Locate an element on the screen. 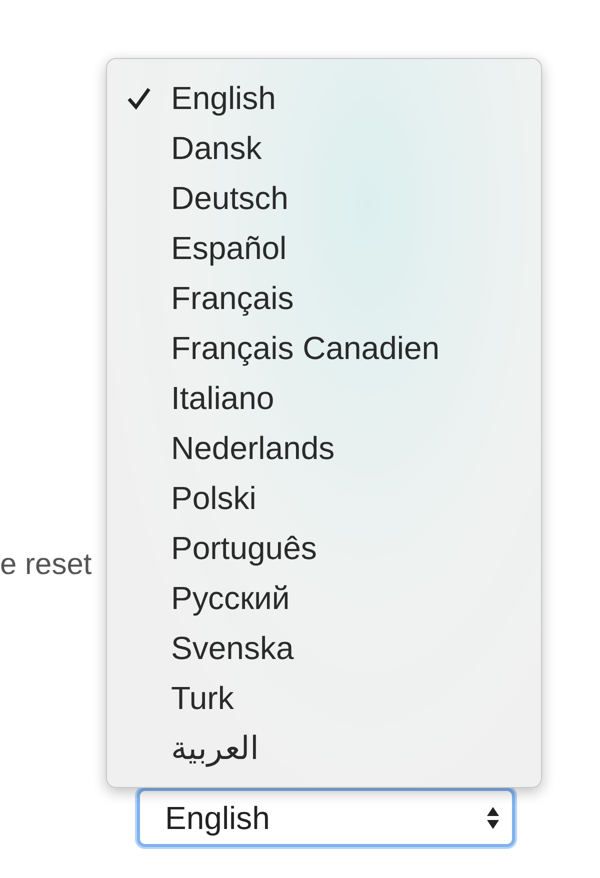  menu-item: English is located at coordinates (324, 98).